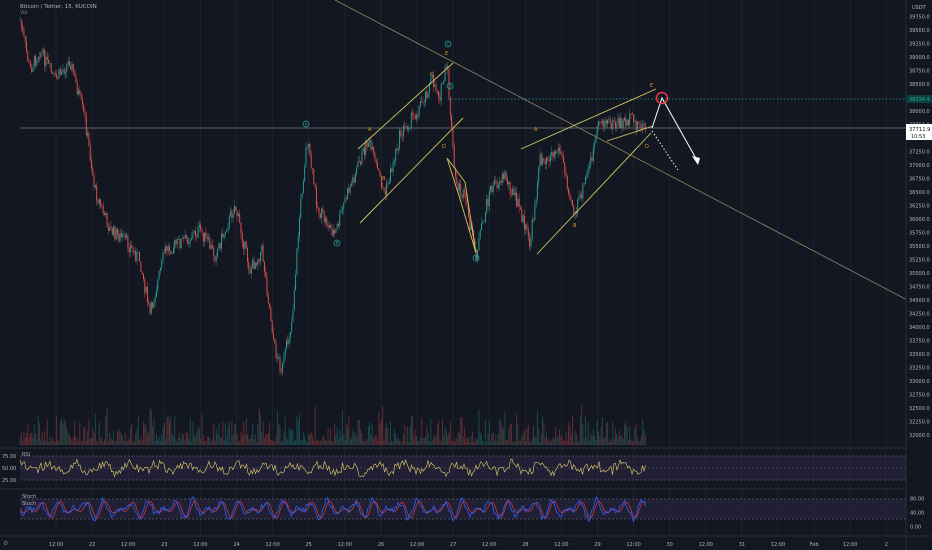 The image size is (932, 550). What do you see at coordinates (919, 328) in the screenshot?
I see `price-tick: 34000.0` at bounding box center [919, 328].